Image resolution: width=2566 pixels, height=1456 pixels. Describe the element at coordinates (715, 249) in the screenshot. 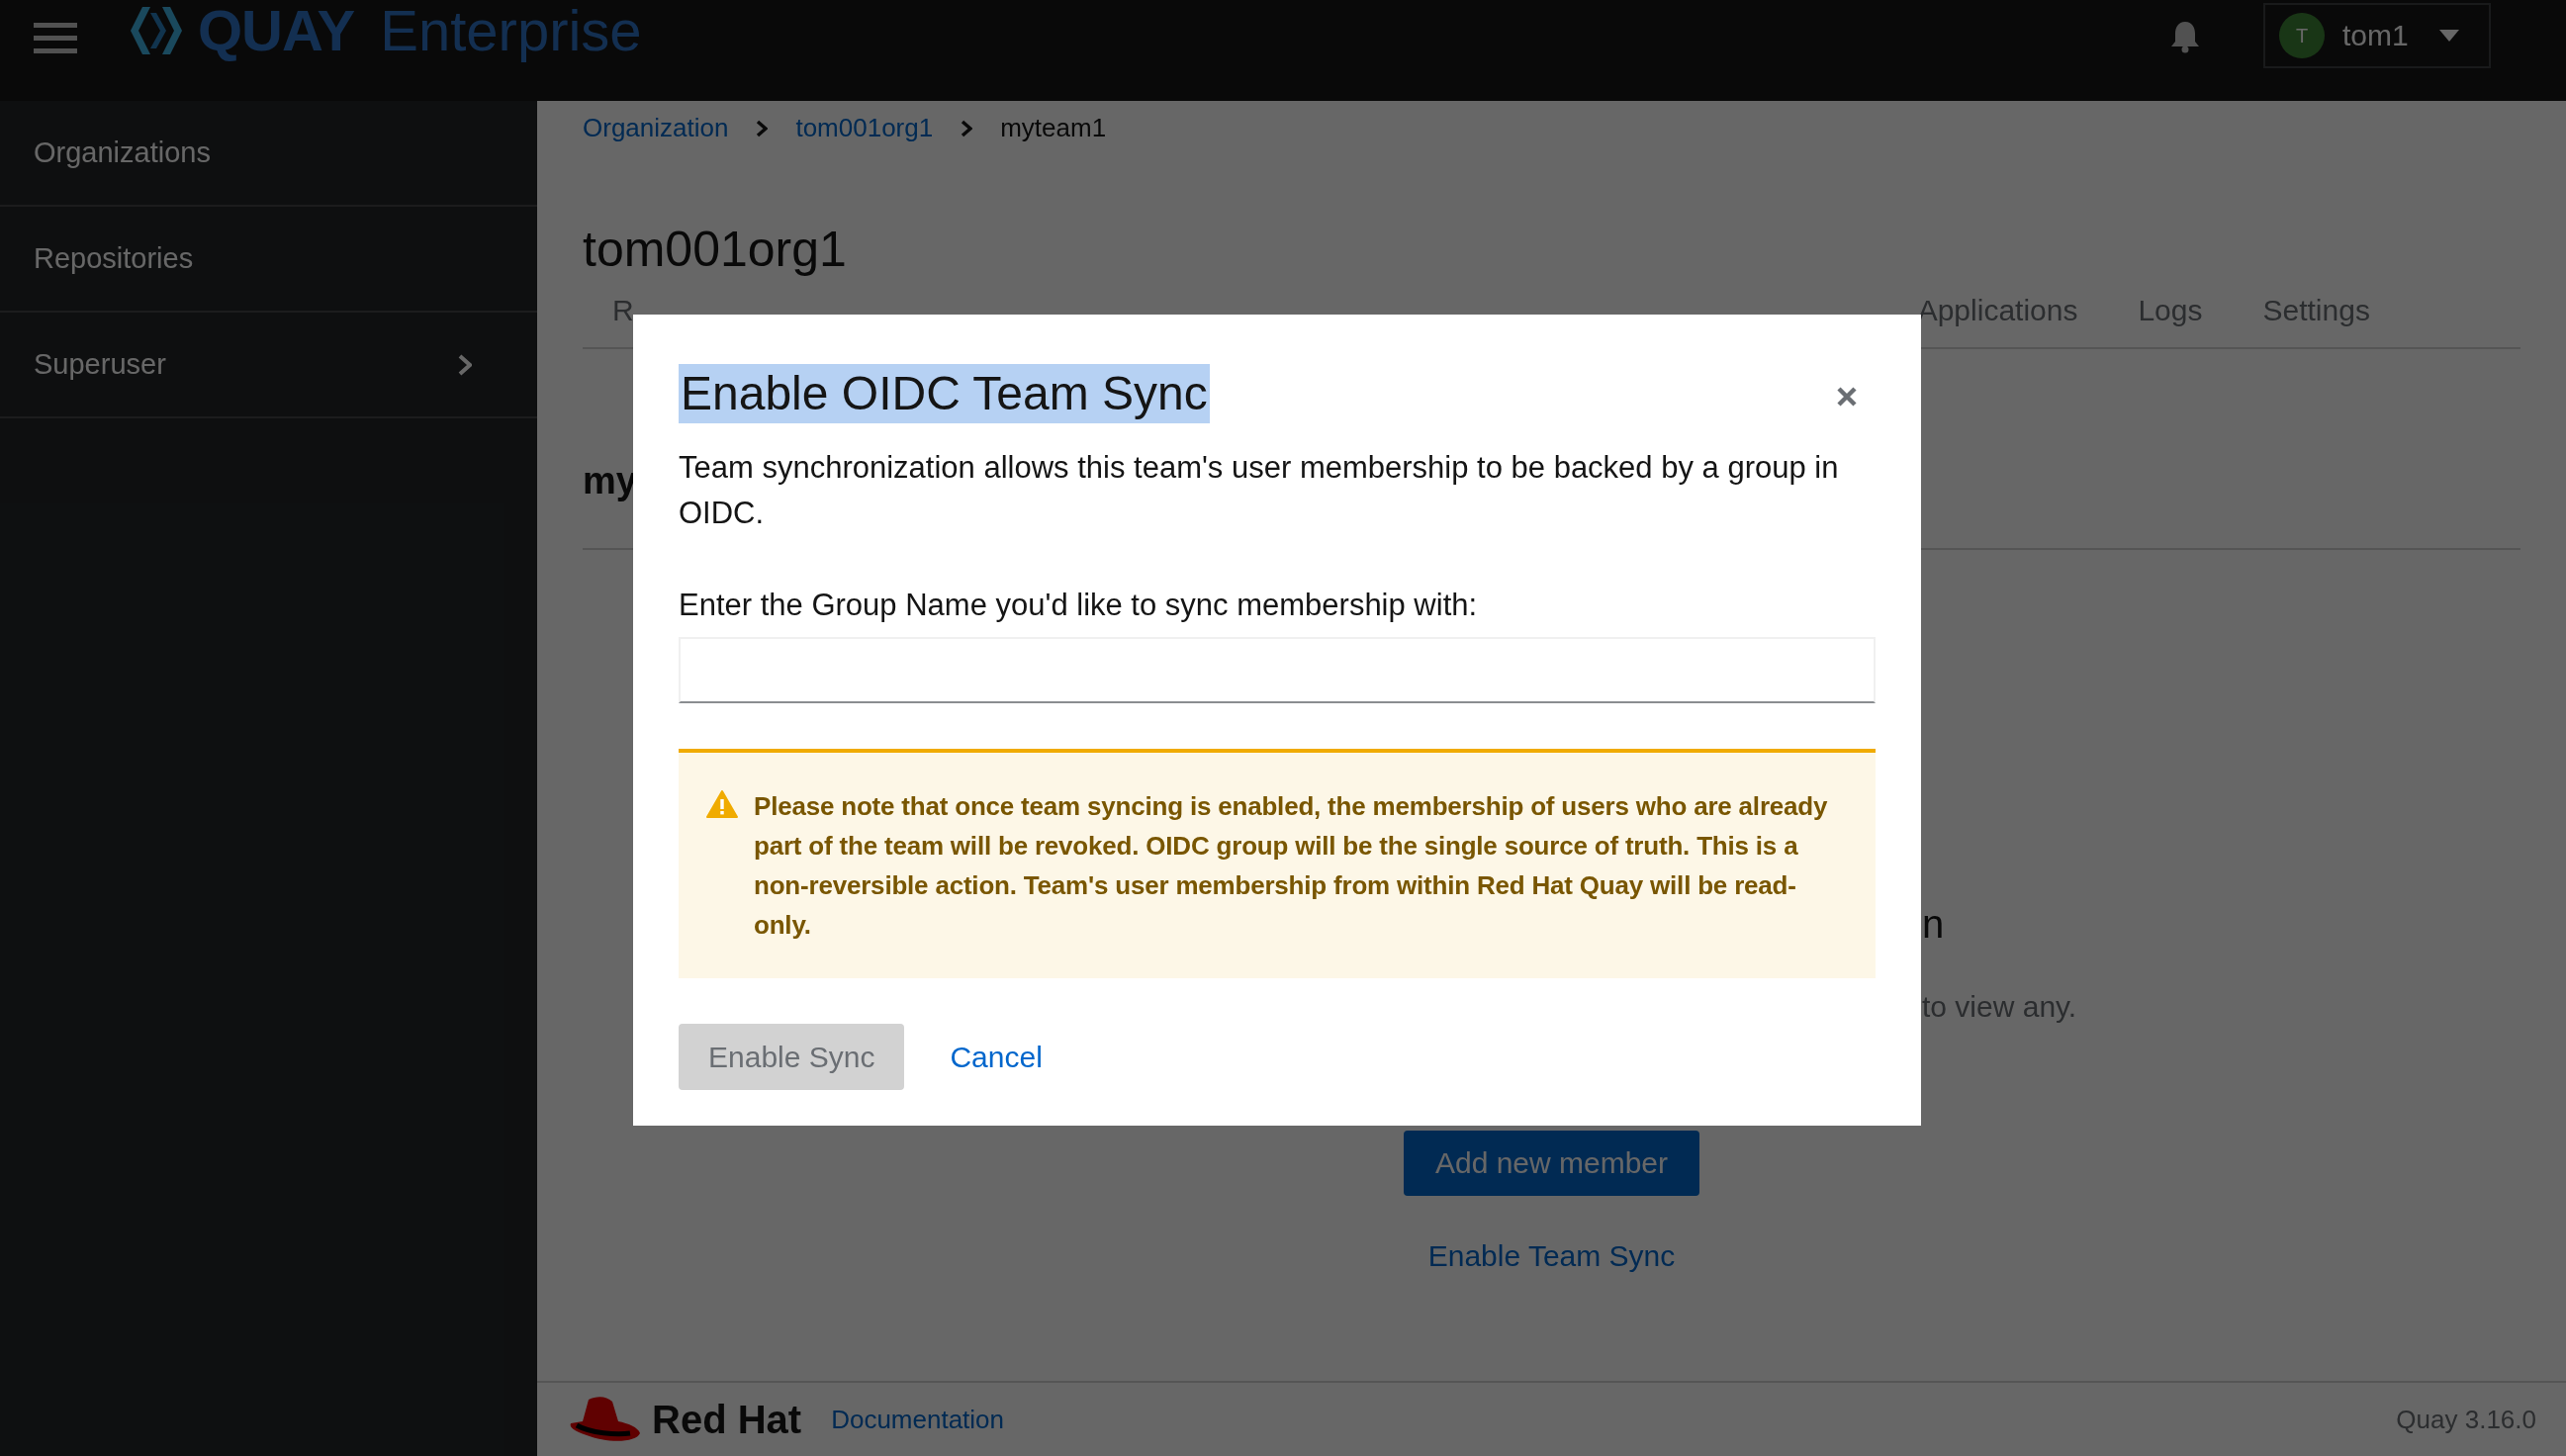

I see `page-title: tom001org1` at that location.